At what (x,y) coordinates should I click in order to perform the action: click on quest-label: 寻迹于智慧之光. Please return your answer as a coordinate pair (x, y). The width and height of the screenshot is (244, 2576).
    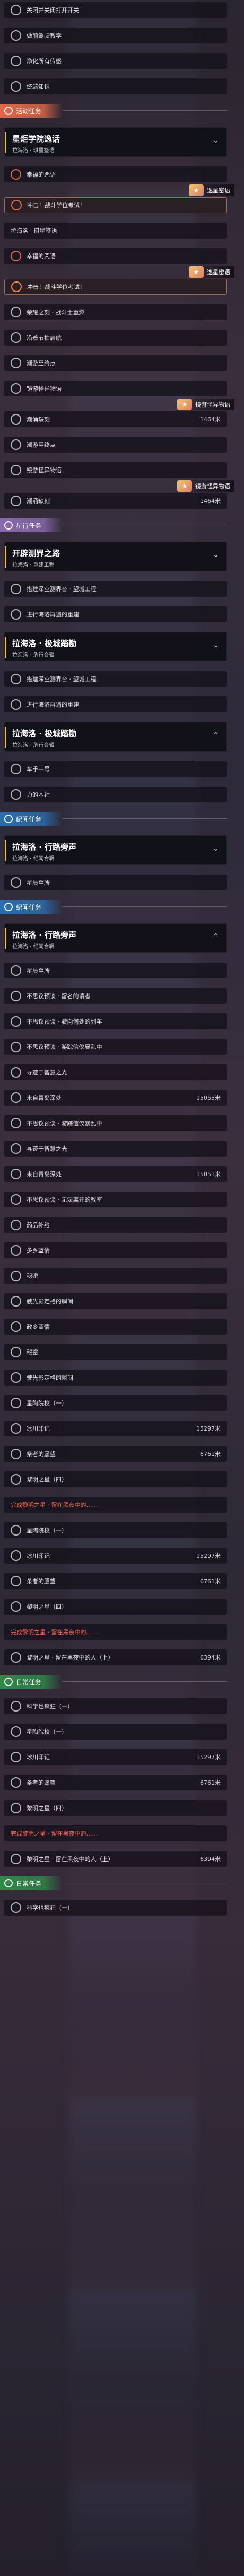
    Looking at the image, I should click on (47, 1148).